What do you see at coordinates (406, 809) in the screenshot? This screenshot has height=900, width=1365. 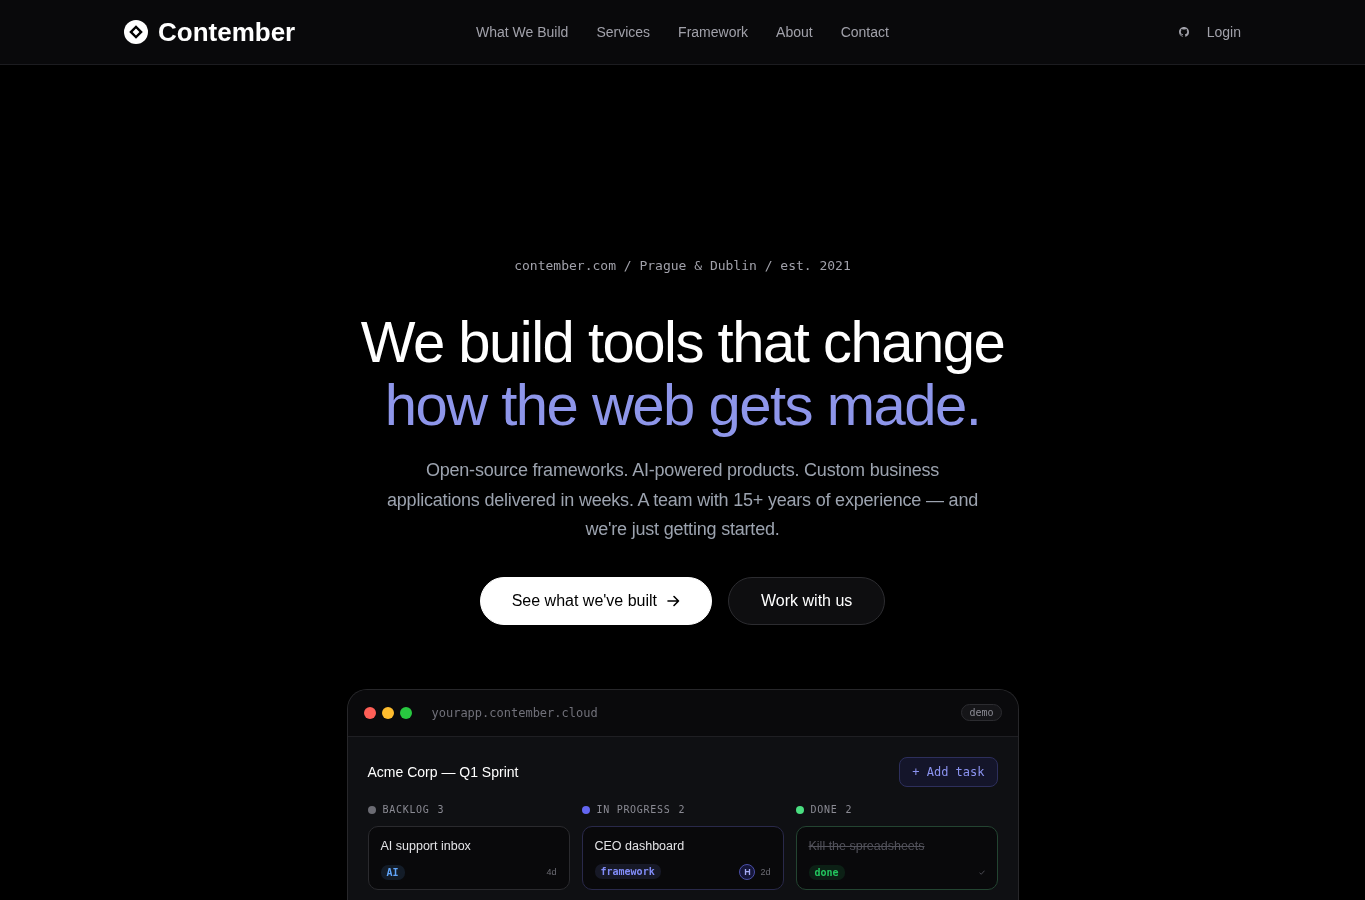 I see `column-title: BACKLOG` at bounding box center [406, 809].